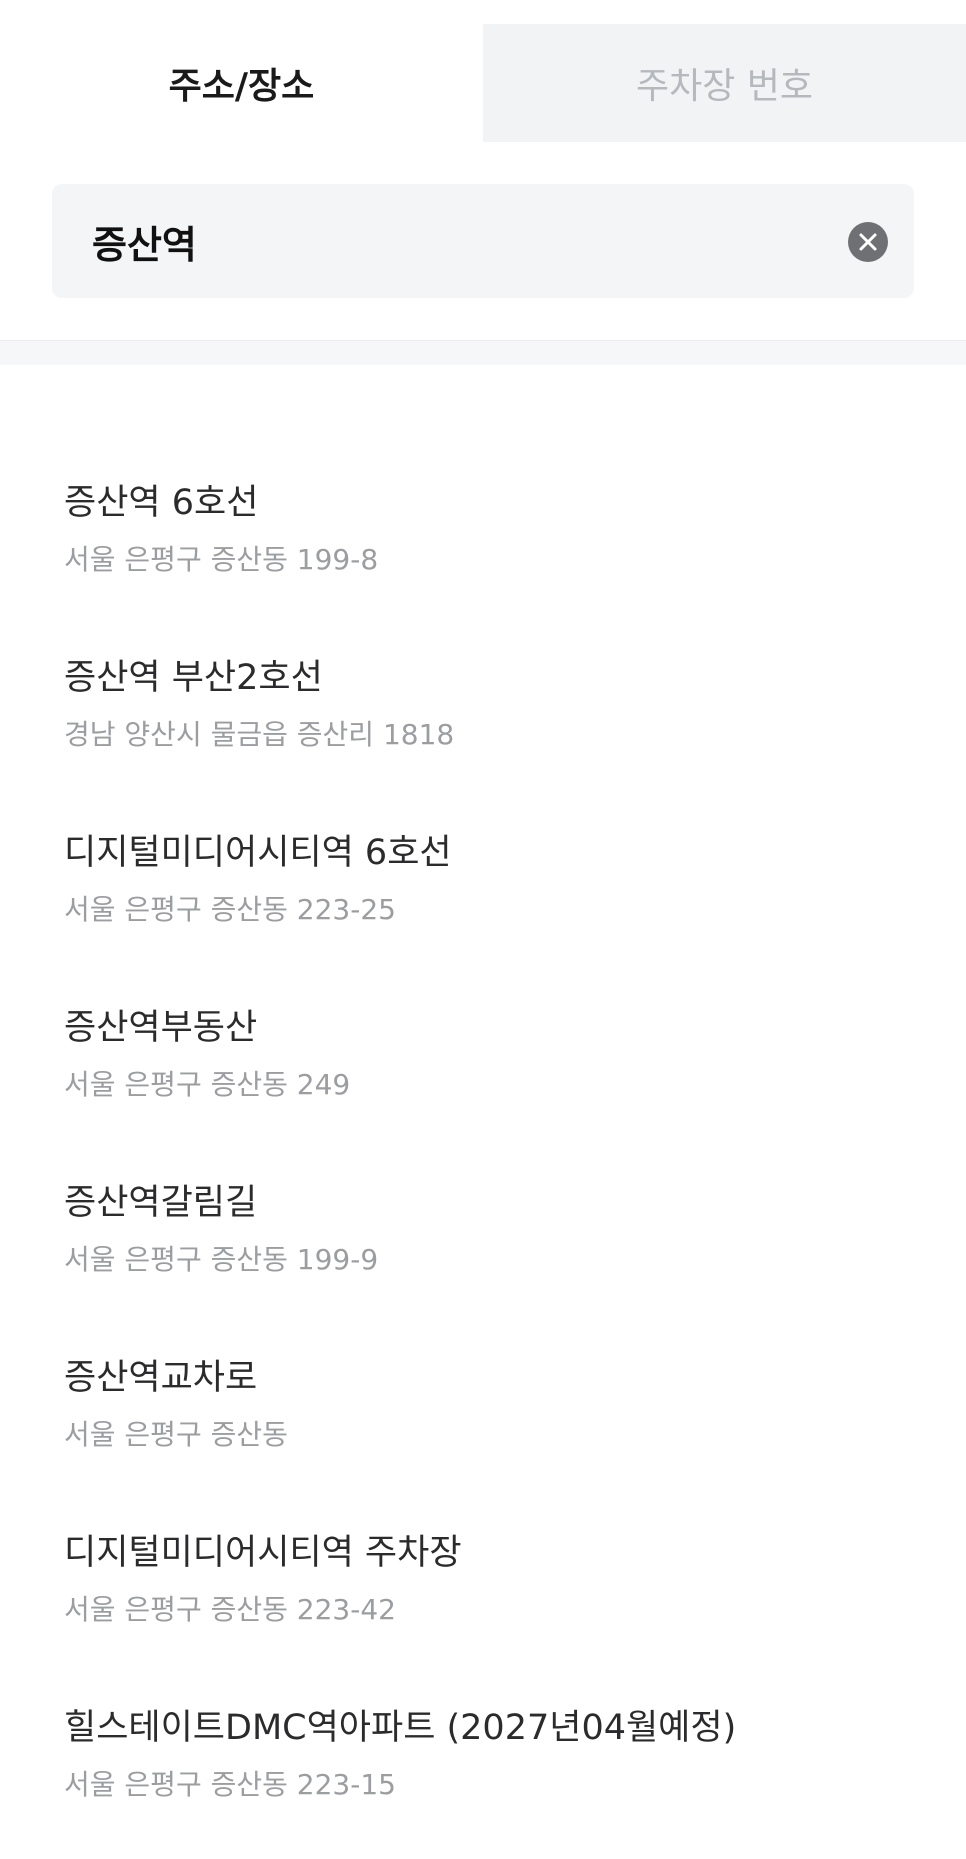 This screenshot has height=1859, width=966. I want to click on tab-address-place: 주소/장소, so click(241, 83).